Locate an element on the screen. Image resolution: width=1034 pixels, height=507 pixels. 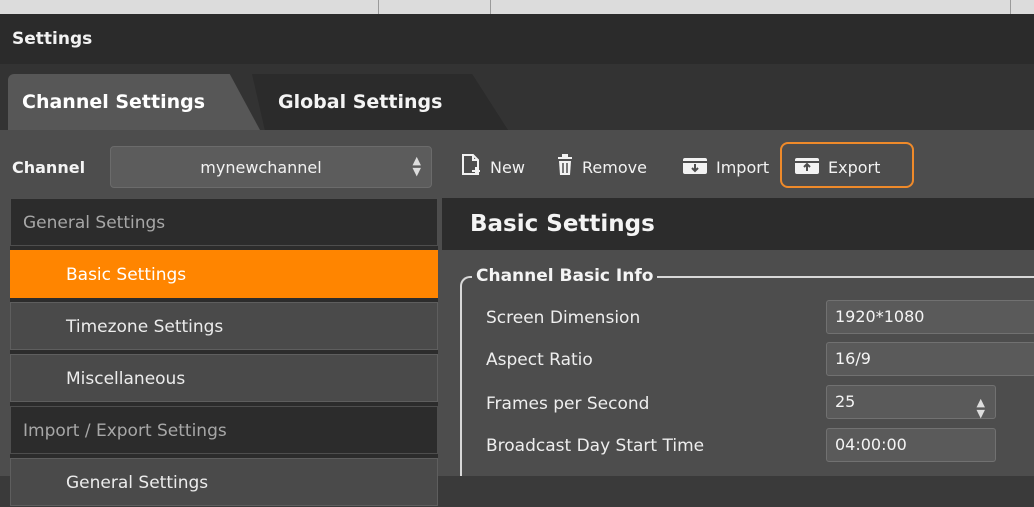
page-title: Basic Settings is located at coordinates (562, 224).